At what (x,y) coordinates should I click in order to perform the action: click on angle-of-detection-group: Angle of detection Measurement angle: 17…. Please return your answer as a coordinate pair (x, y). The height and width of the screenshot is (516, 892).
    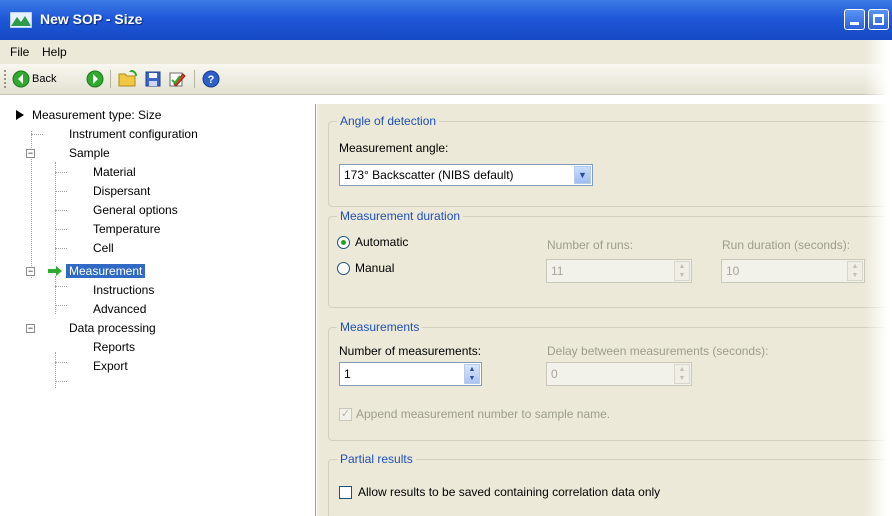
    Looking at the image, I should click on (608, 160).